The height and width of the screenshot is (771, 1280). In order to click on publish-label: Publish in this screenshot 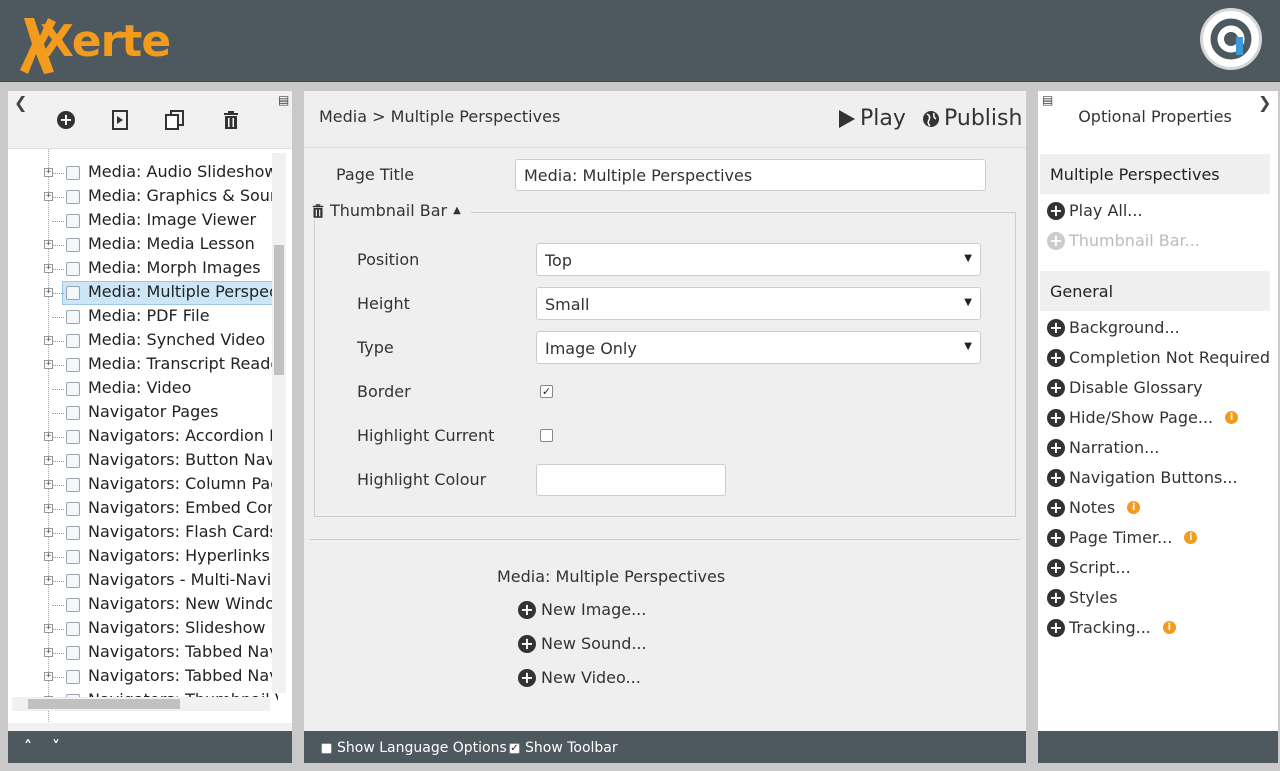, I will do `click(983, 118)`.